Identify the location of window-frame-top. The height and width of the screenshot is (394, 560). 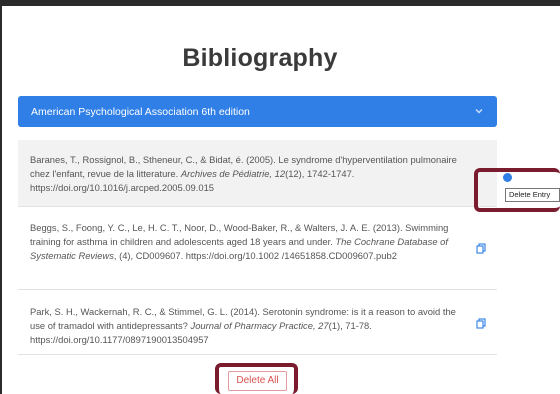
(280, 3).